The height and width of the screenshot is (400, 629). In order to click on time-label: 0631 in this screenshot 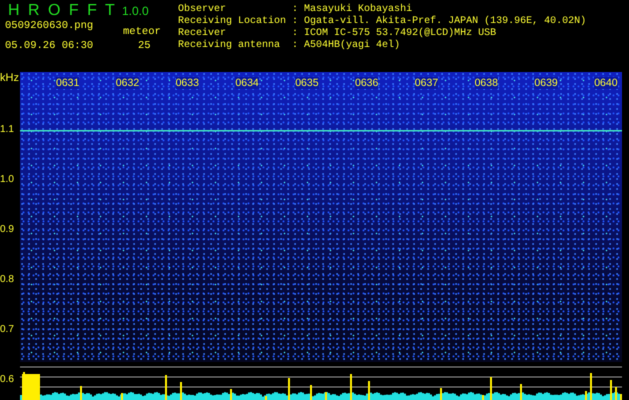, I will do `click(68, 83)`.